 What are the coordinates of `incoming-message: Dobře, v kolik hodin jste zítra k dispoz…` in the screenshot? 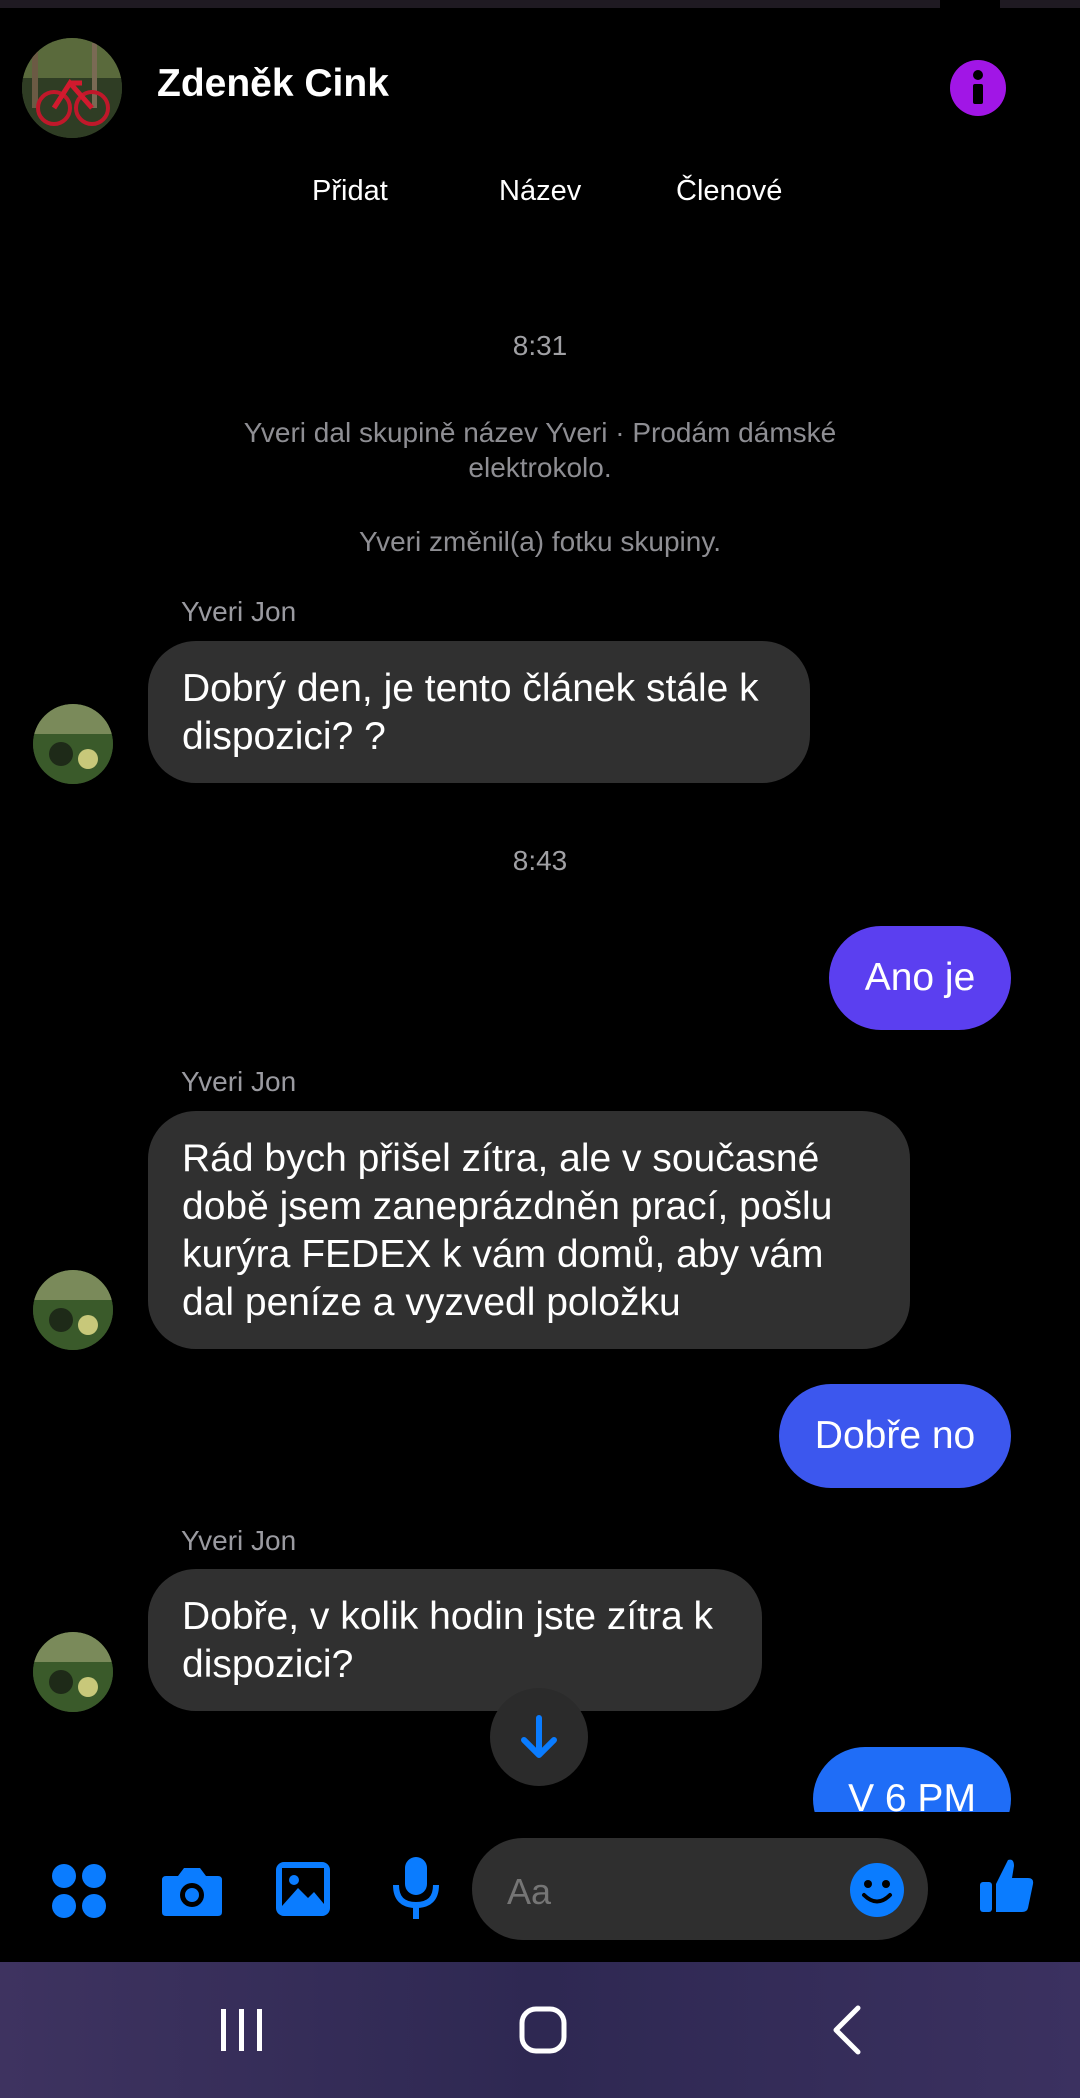 It's located at (455, 1640).